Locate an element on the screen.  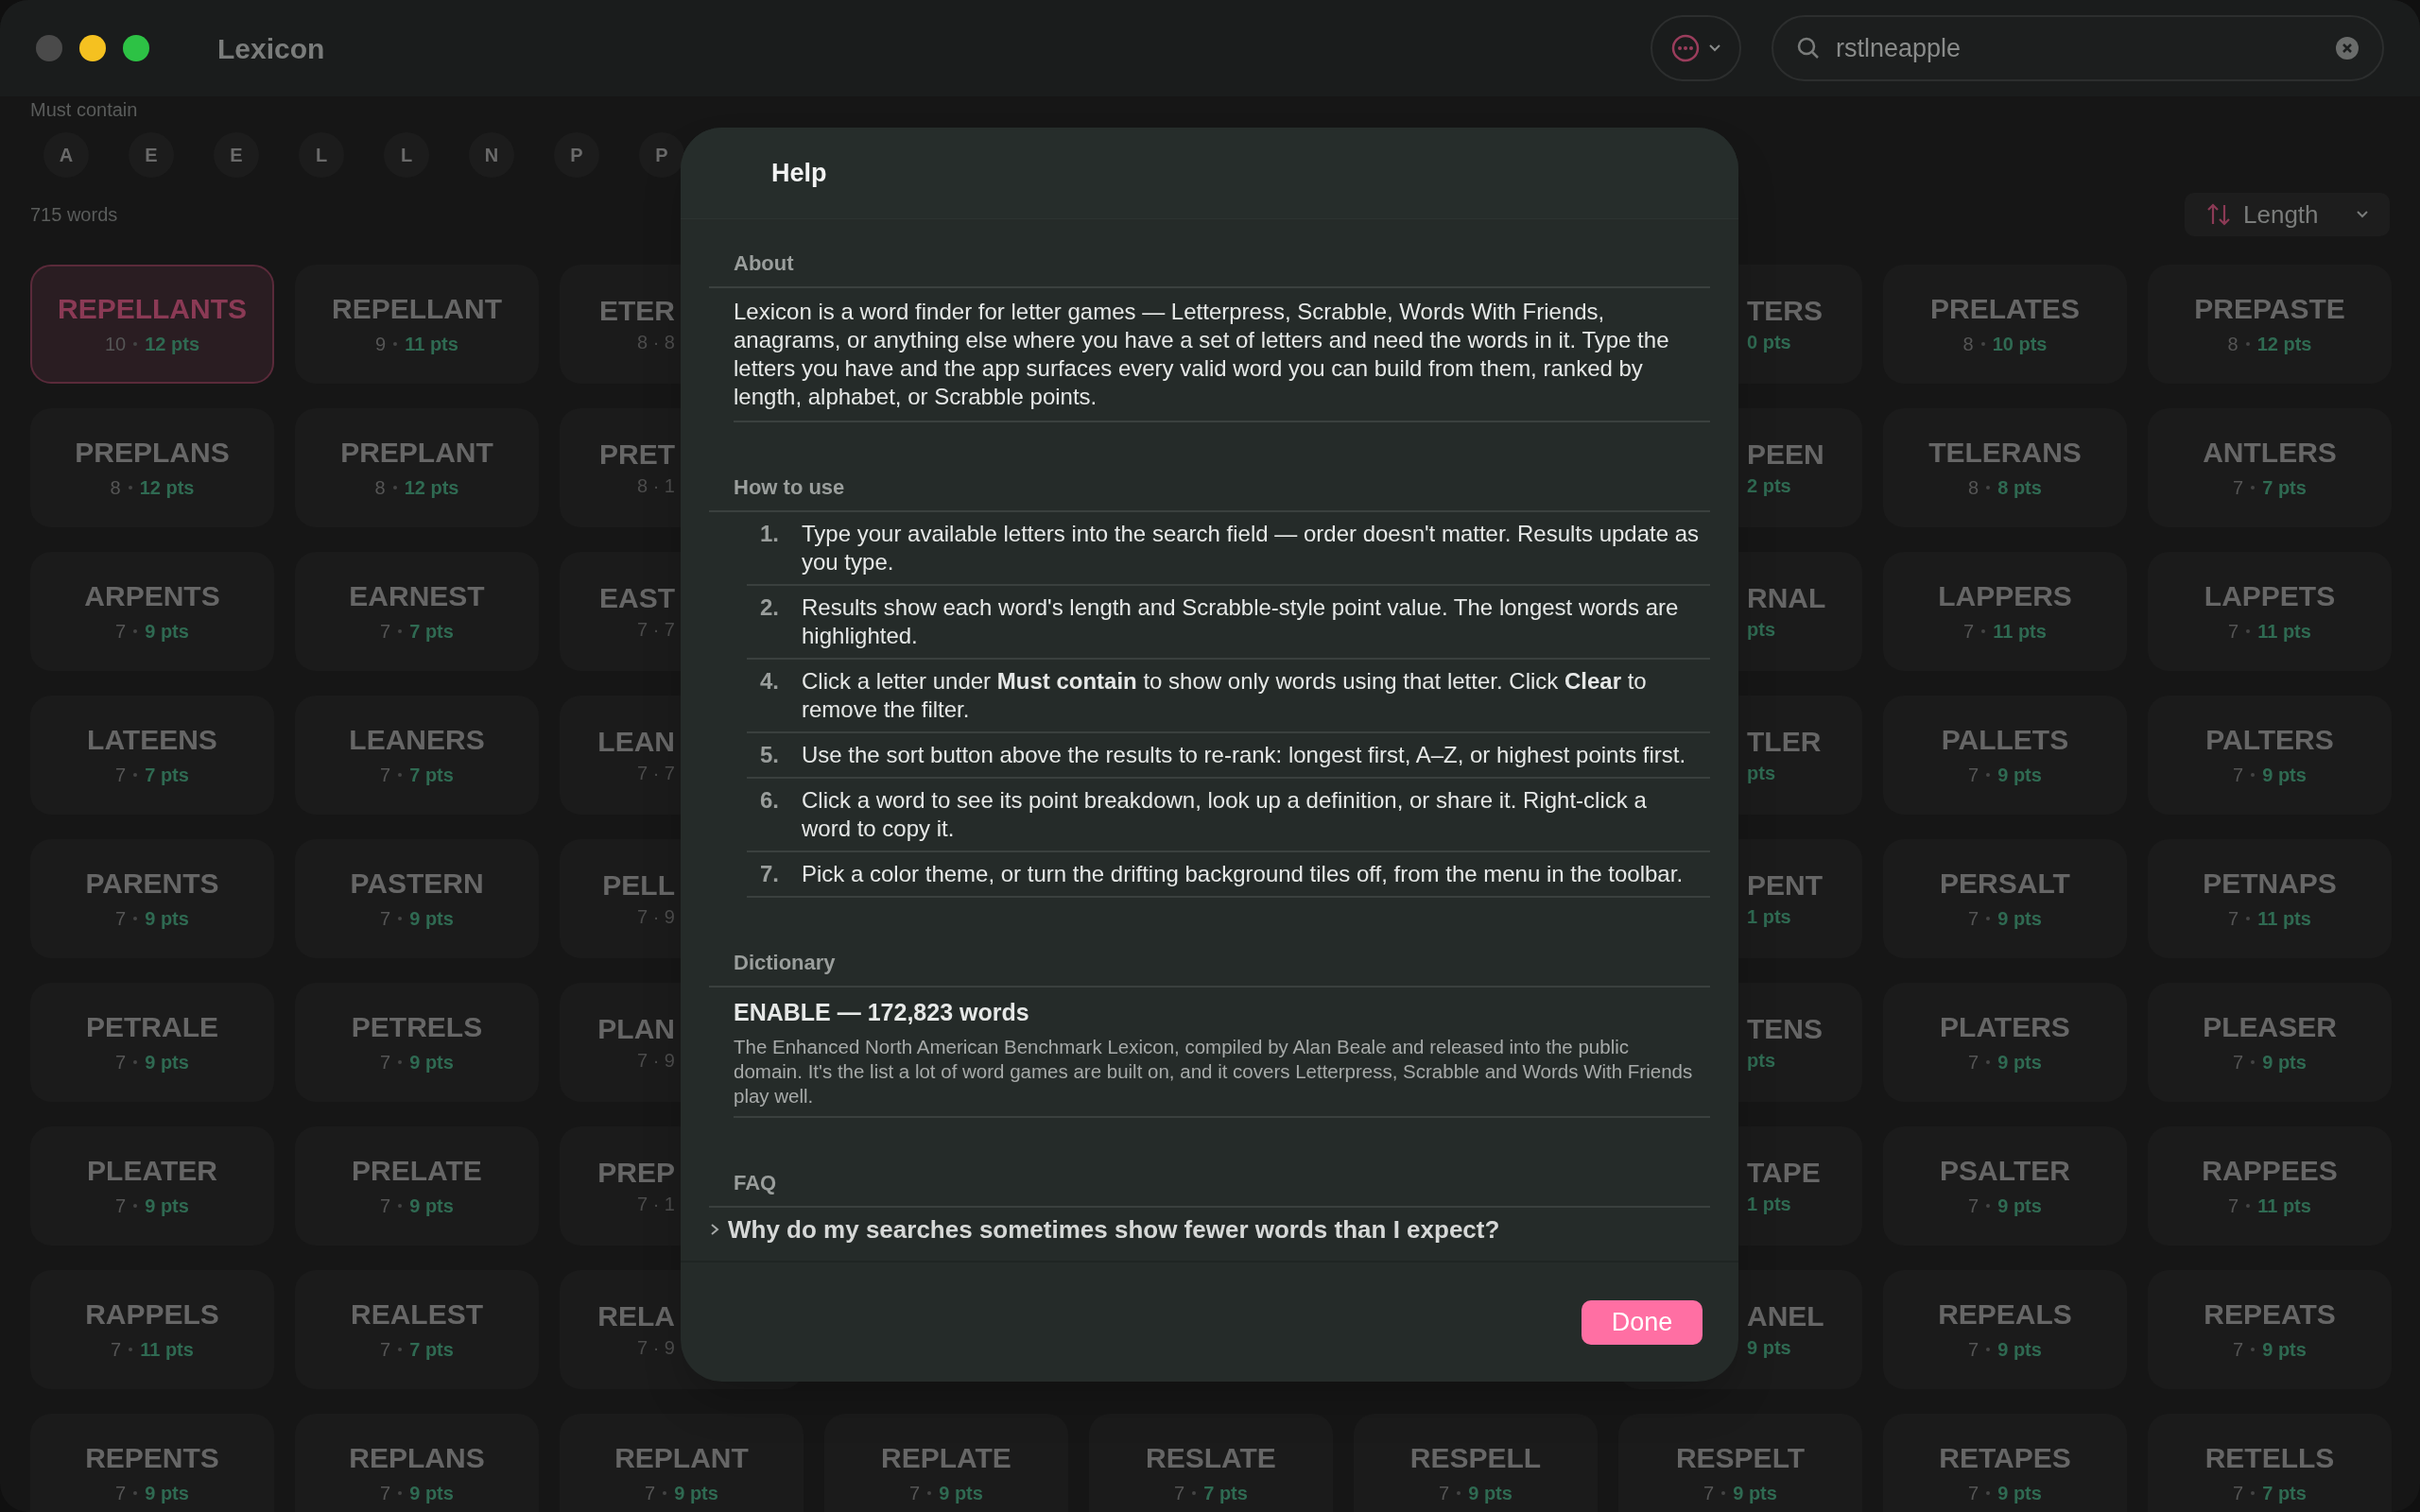
tile-word: PSALTER is located at coordinates (2005, 1171).